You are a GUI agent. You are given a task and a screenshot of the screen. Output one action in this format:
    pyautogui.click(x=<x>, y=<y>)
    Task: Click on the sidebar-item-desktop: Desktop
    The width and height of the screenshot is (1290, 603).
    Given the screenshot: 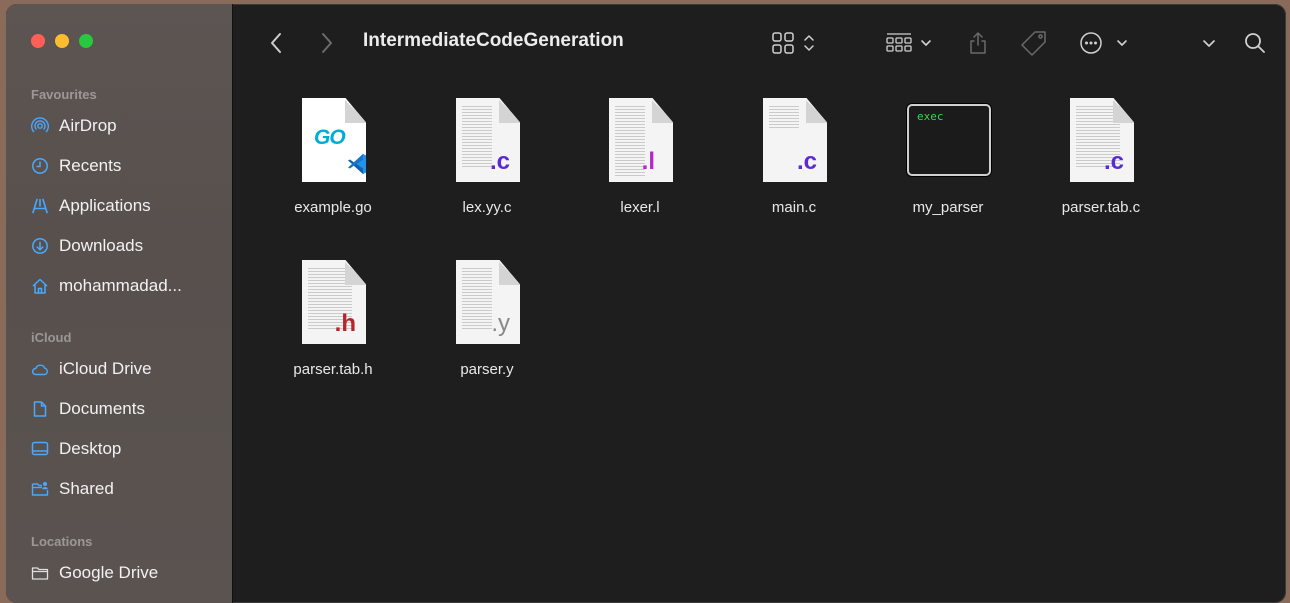 What is the action you would take?
    pyautogui.click(x=126, y=449)
    